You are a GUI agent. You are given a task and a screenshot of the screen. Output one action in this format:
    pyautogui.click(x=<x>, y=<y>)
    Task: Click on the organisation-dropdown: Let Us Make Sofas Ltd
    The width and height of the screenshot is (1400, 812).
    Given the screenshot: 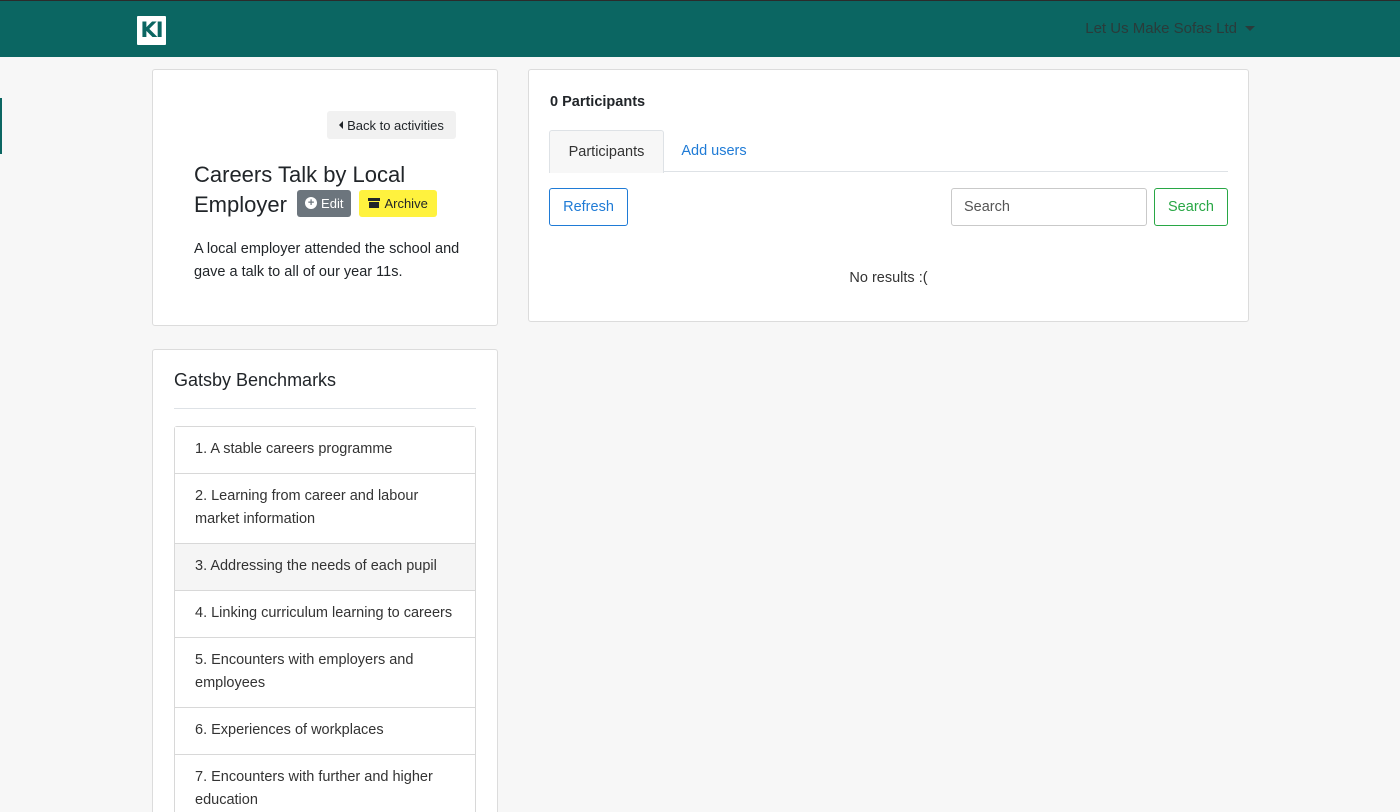 What is the action you would take?
    pyautogui.click(x=1170, y=28)
    